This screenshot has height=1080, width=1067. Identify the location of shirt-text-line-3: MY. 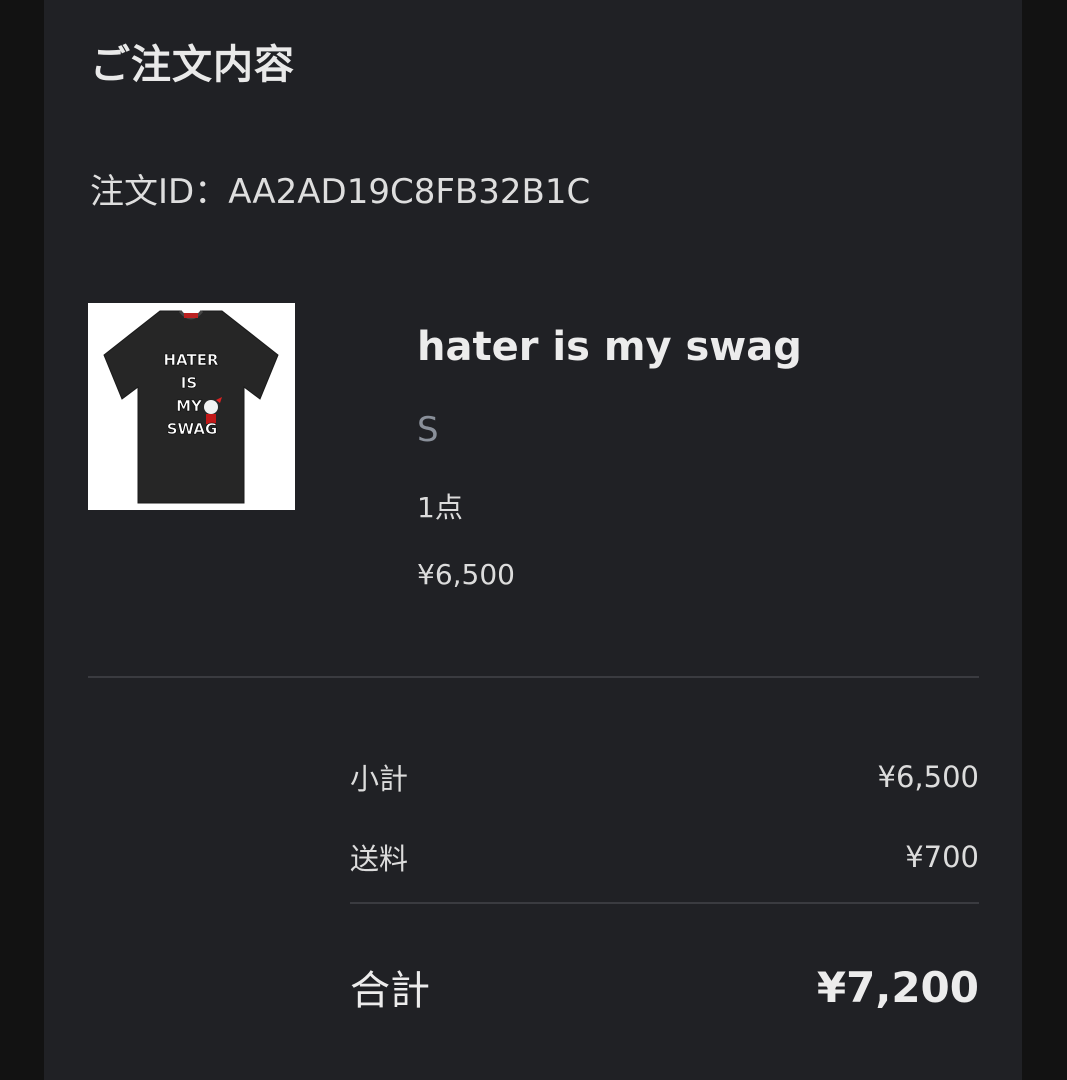
(189, 406).